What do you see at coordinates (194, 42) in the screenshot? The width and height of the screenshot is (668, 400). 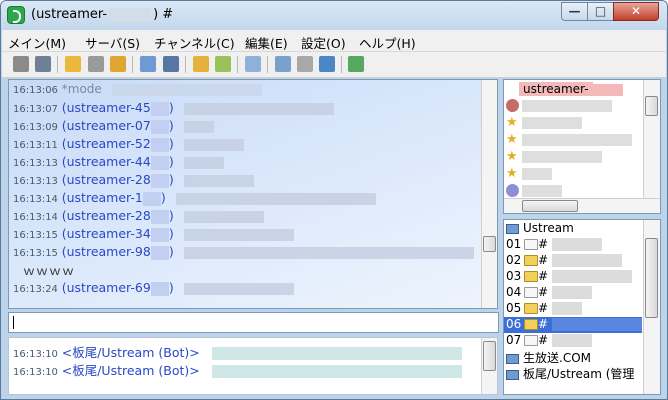 I see `menu-channel: チャンネル(C)` at bounding box center [194, 42].